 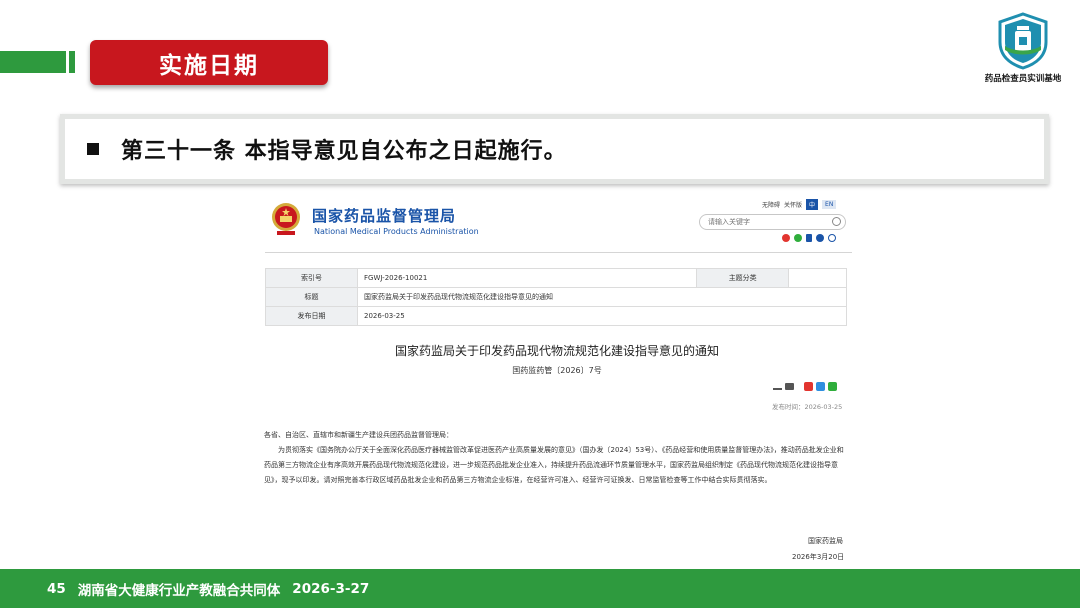 I want to click on square-bullet-icon, so click(x=93, y=149).